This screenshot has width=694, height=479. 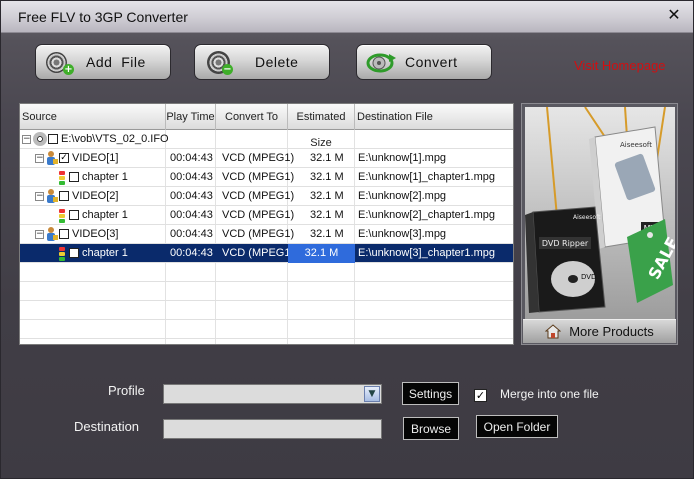 I want to click on column-destination-file: Destination File, so click(x=434, y=117).